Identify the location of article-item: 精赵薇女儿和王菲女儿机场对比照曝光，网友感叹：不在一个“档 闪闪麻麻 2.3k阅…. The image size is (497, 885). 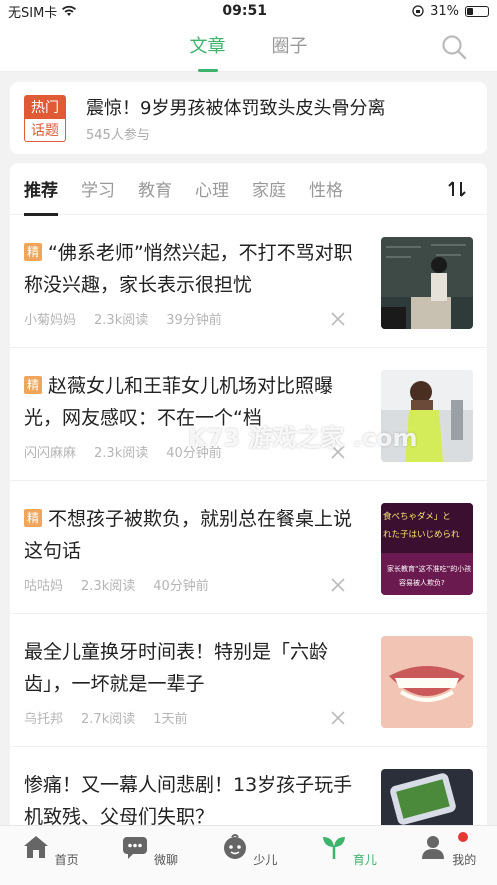
(248, 414).